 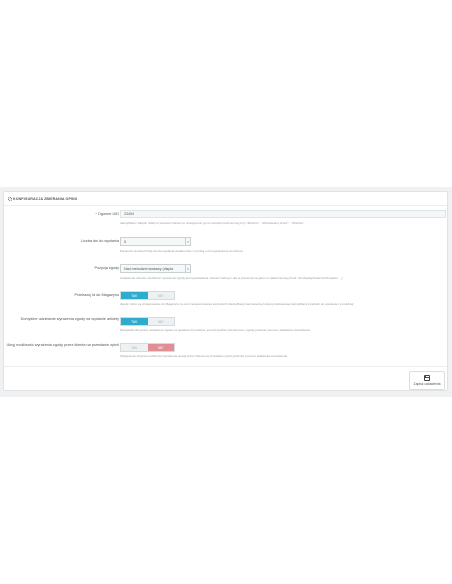 What do you see at coordinates (106, 268) in the screenshot?
I see `position-label: Pozycja zgody` at bounding box center [106, 268].